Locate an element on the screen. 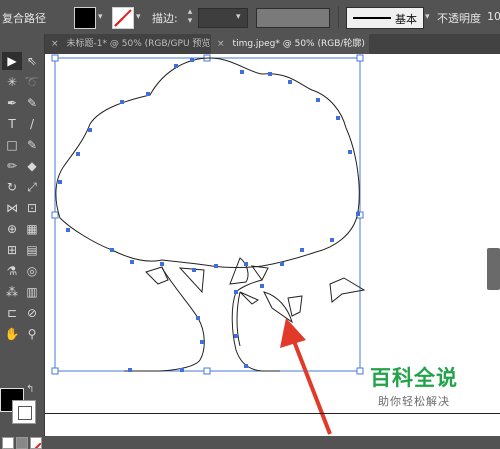 The image size is (500, 449). scale-tool-icon: ⤢ is located at coordinates (32, 187).